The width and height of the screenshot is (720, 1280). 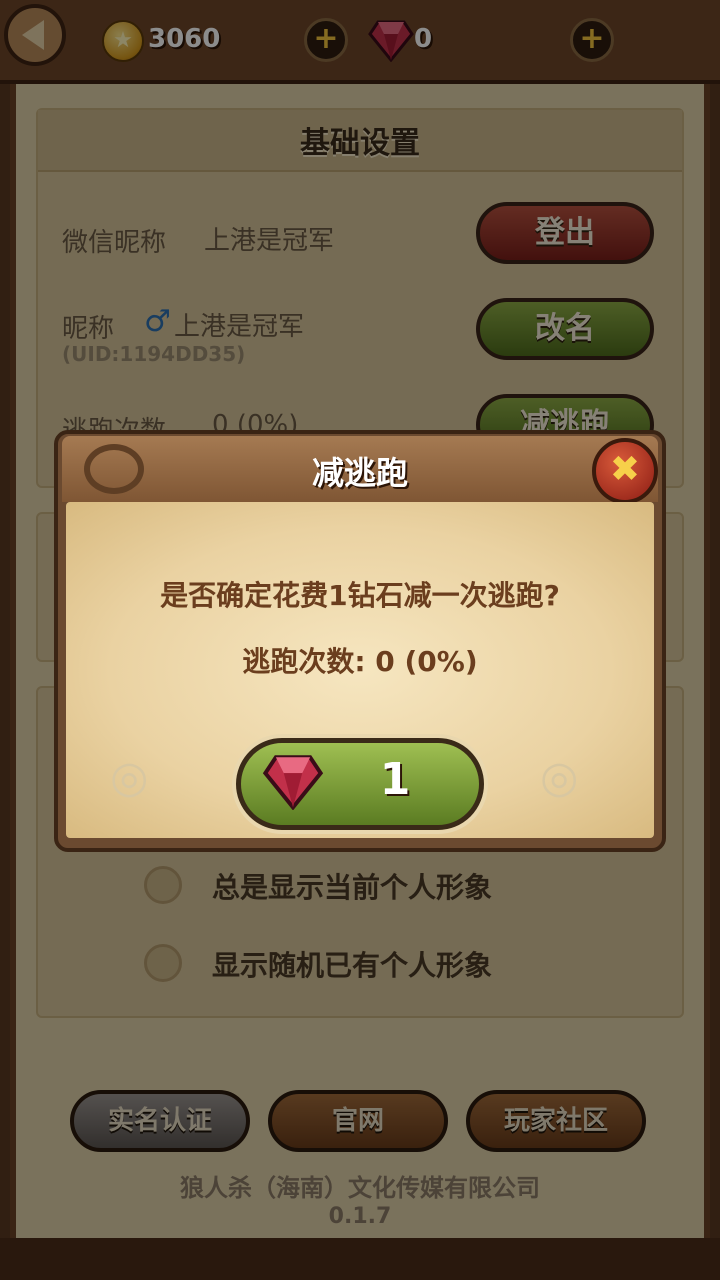 I want to click on close-button: ✖, so click(x=625, y=471).